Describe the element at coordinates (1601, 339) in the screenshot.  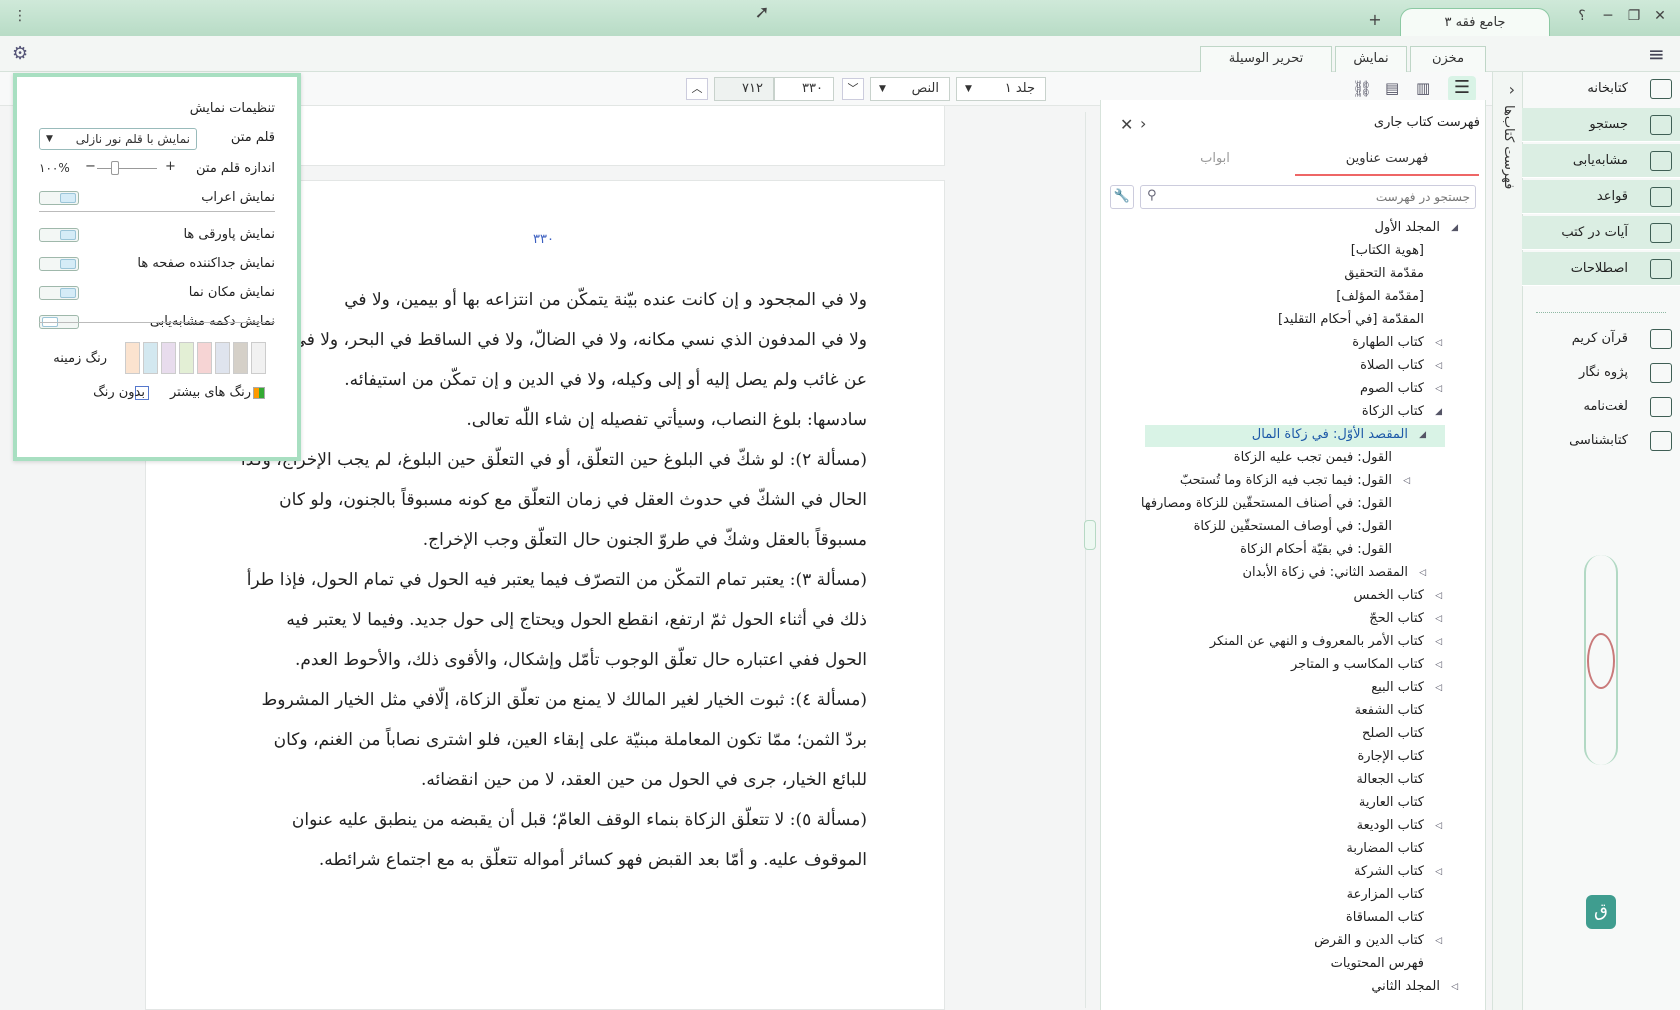
I see `sidebar-item-quran: قرآن کریم` at that location.